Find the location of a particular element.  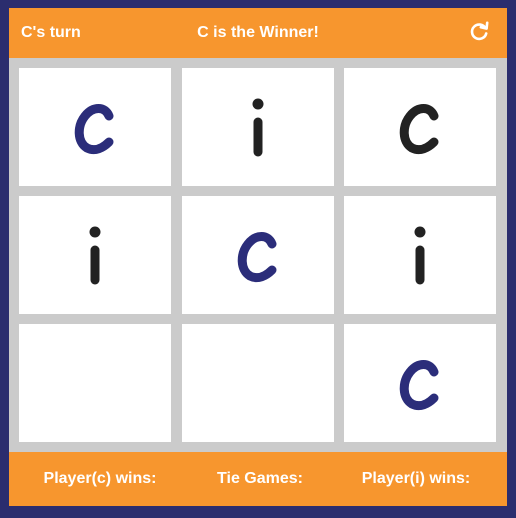

tie-games-label: Tie Games: is located at coordinates (260, 478).